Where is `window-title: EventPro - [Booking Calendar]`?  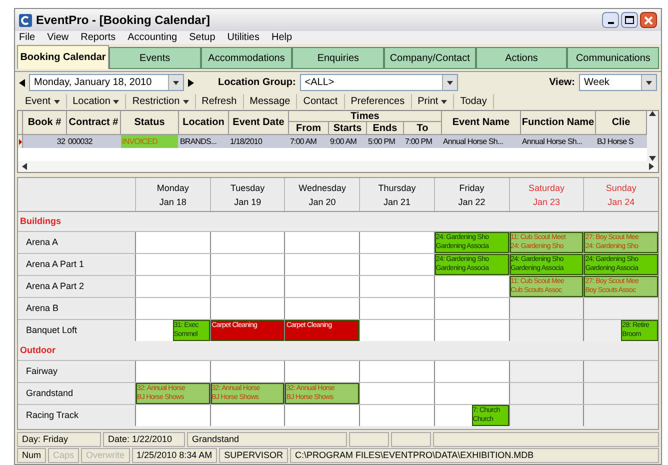
window-title: EventPro - [Booking Calendar] is located at coordinates (123, 20).